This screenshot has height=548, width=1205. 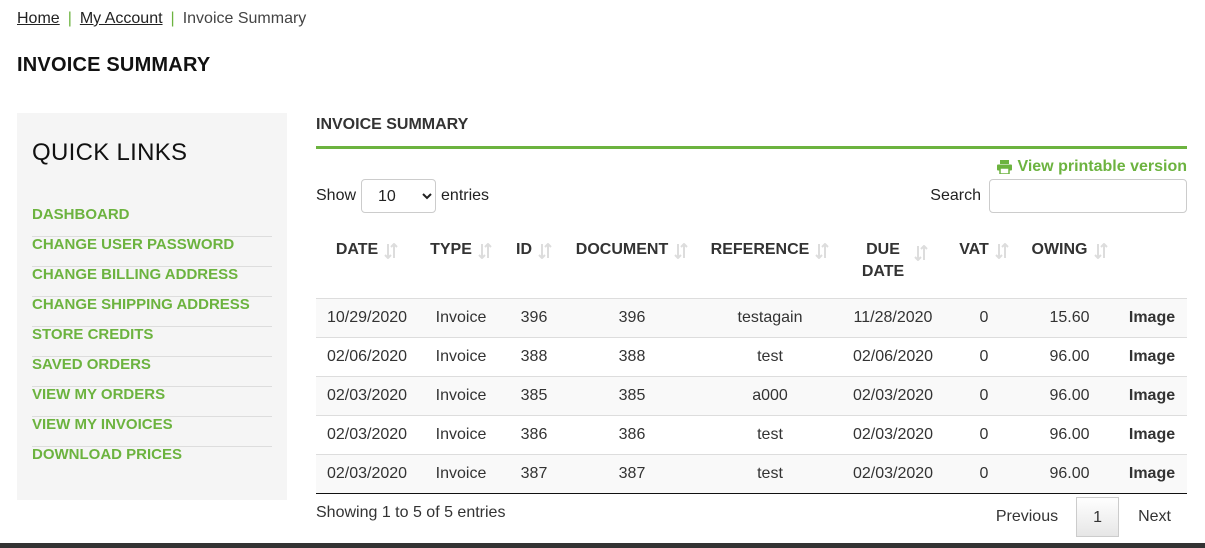 What do you see at coordinates (114, 65) in the screenshot?
I see `page-title: INVOICE SUMMARY` at bounding box center [114, 65].